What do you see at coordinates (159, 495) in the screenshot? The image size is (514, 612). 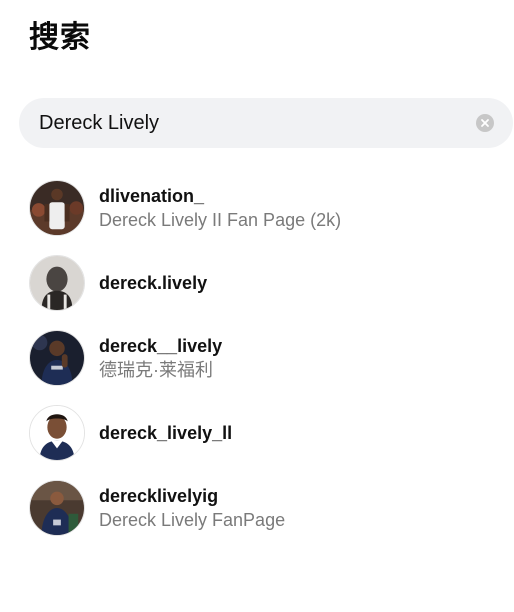 I see `result-username: derecklivelyig` at bounding box center [159, 495].